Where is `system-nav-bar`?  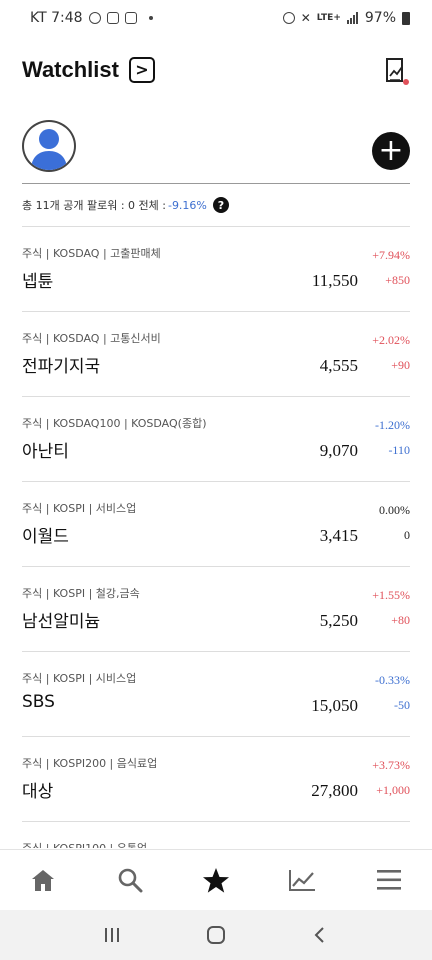 system-nav-bar is located at coordinates (216, 935).